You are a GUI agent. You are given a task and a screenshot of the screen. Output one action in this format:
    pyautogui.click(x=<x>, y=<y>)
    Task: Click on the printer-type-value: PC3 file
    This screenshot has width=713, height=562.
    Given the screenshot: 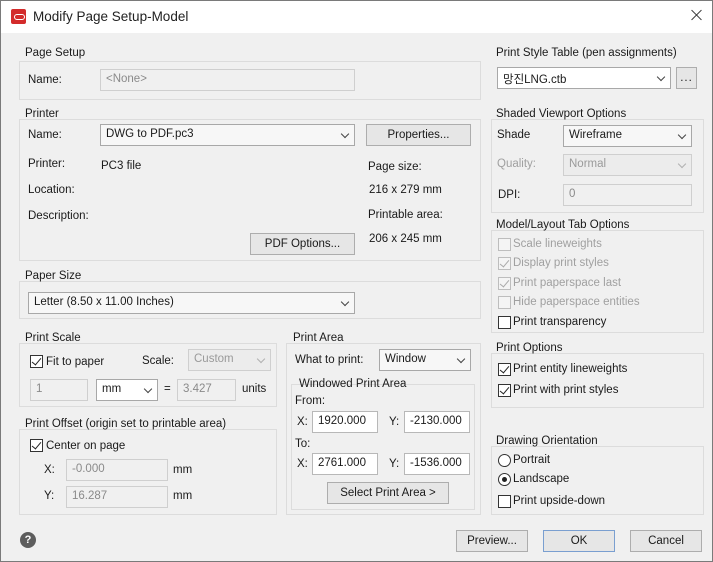 What is the action you would take?
    pyautogui.click(x=121, y=166)
    